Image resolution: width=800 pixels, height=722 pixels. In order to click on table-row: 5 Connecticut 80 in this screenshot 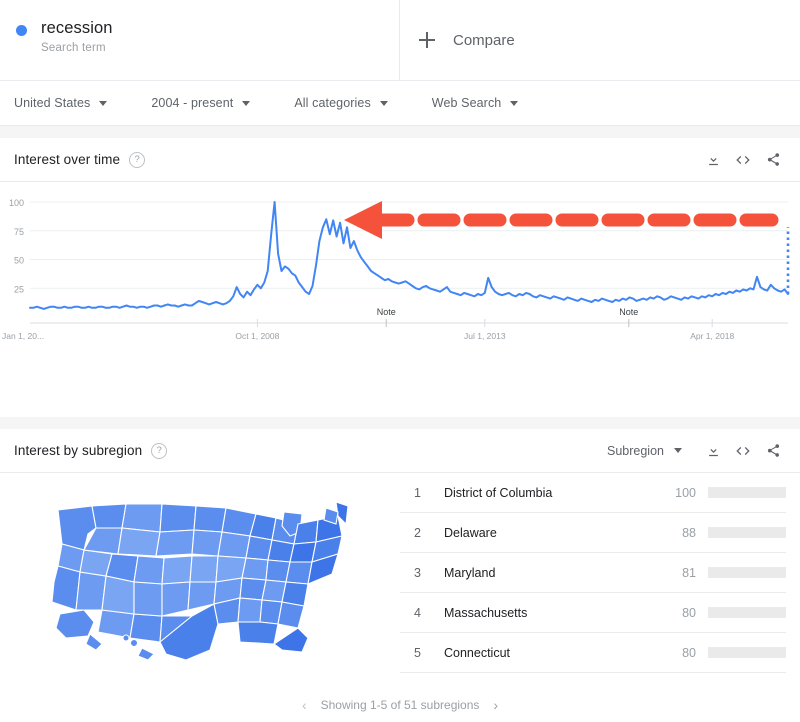, I will do `click(593, 653)`.